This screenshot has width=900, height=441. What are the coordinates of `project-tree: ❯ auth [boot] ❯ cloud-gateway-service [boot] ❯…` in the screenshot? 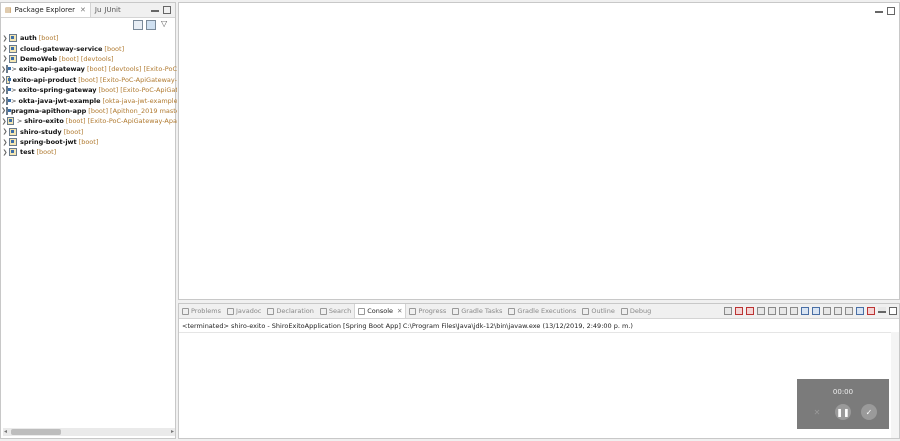 It's located at (89, 95).